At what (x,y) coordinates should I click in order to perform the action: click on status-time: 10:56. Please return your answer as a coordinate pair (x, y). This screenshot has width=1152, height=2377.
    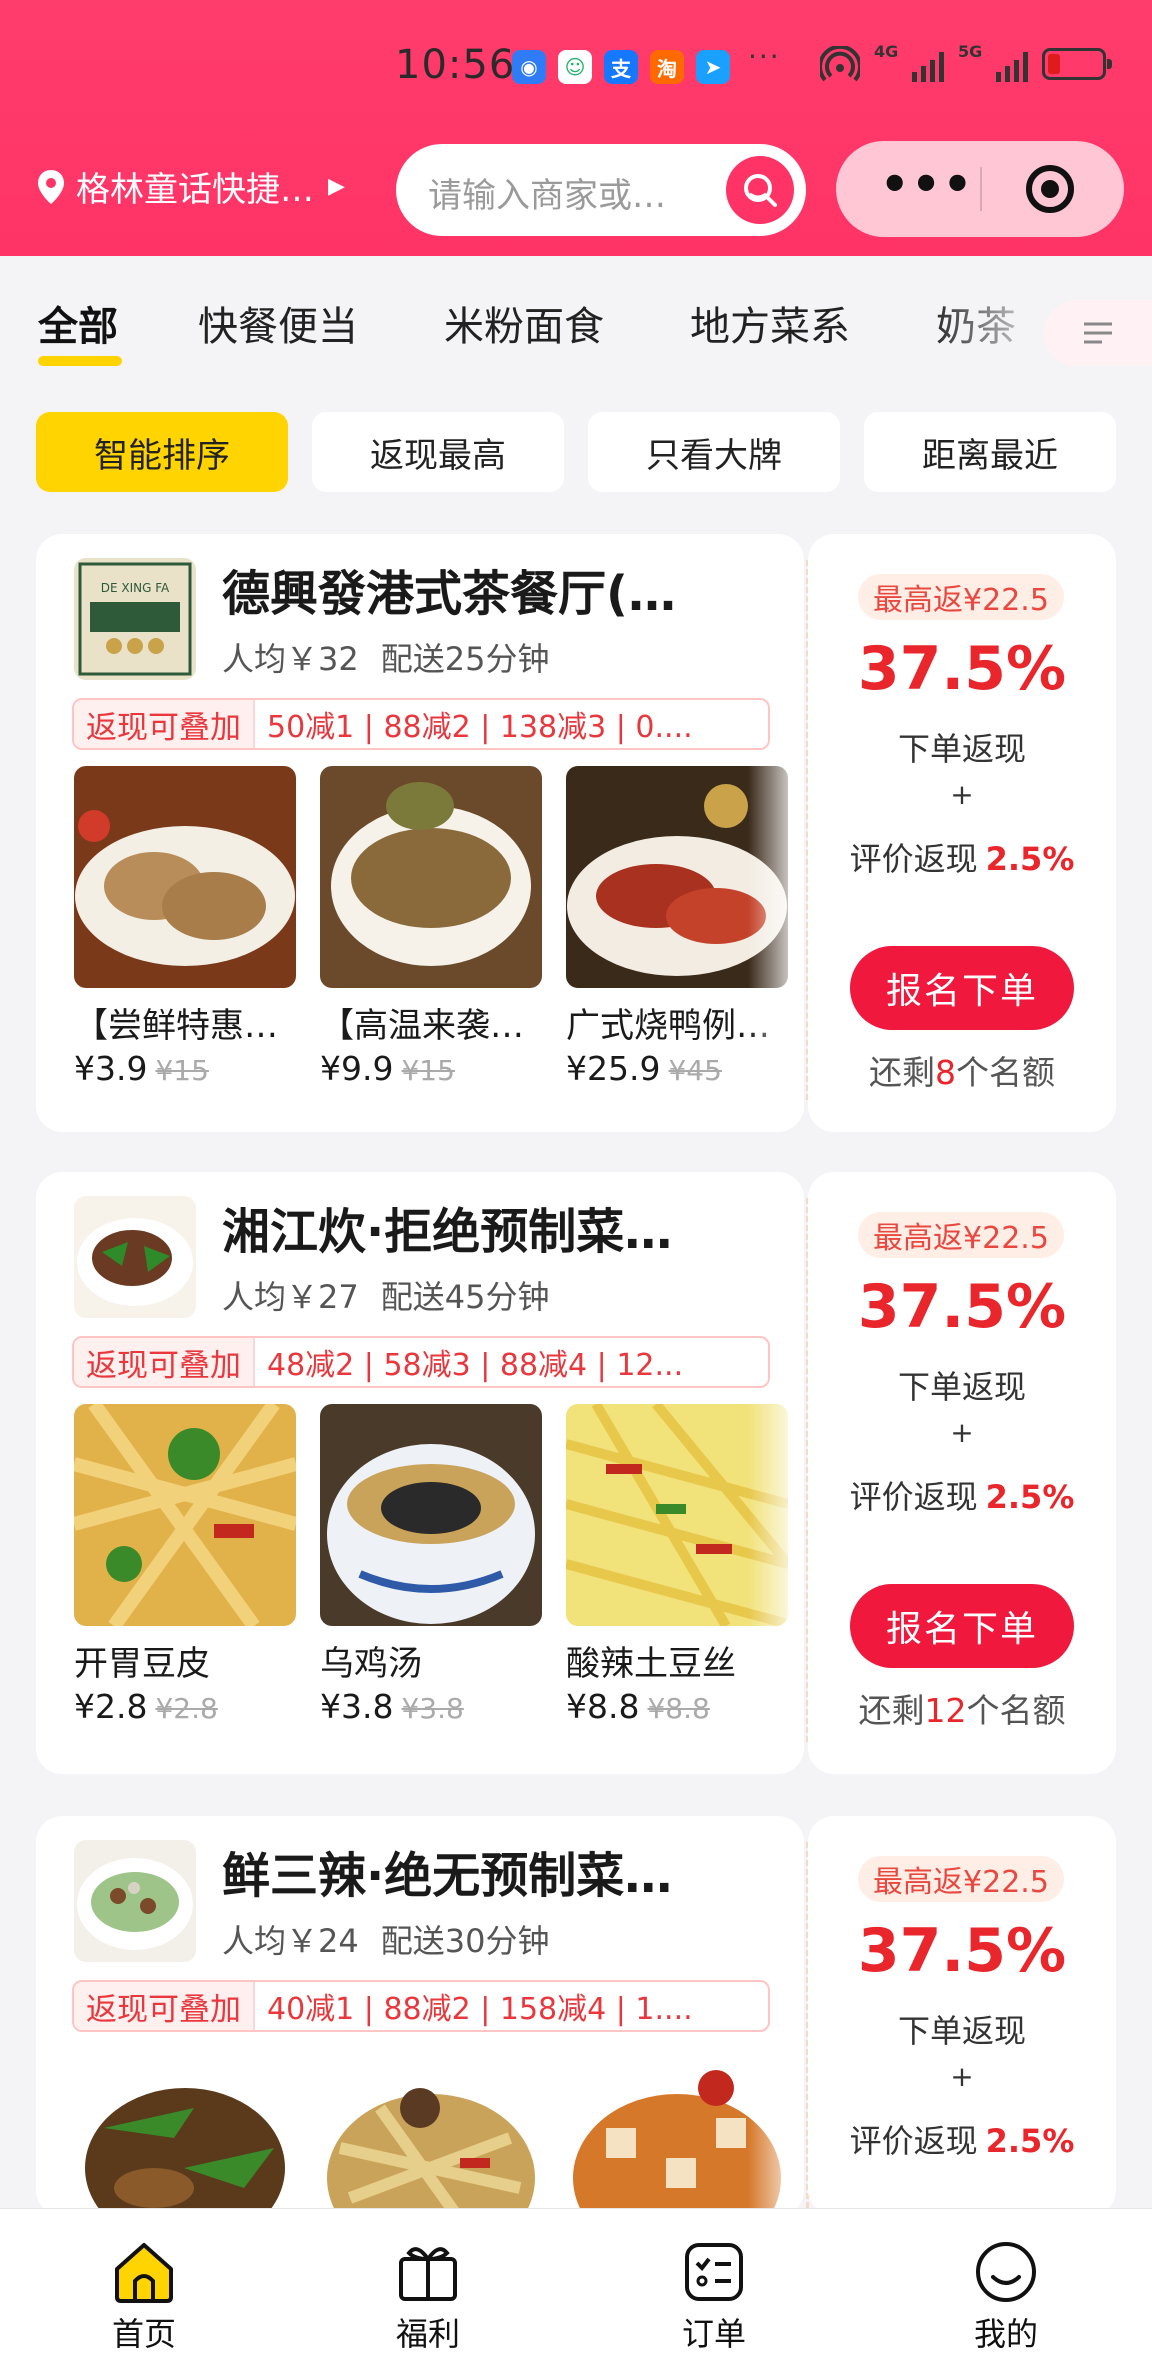
    Looking at the image, I should click on (455, 65).